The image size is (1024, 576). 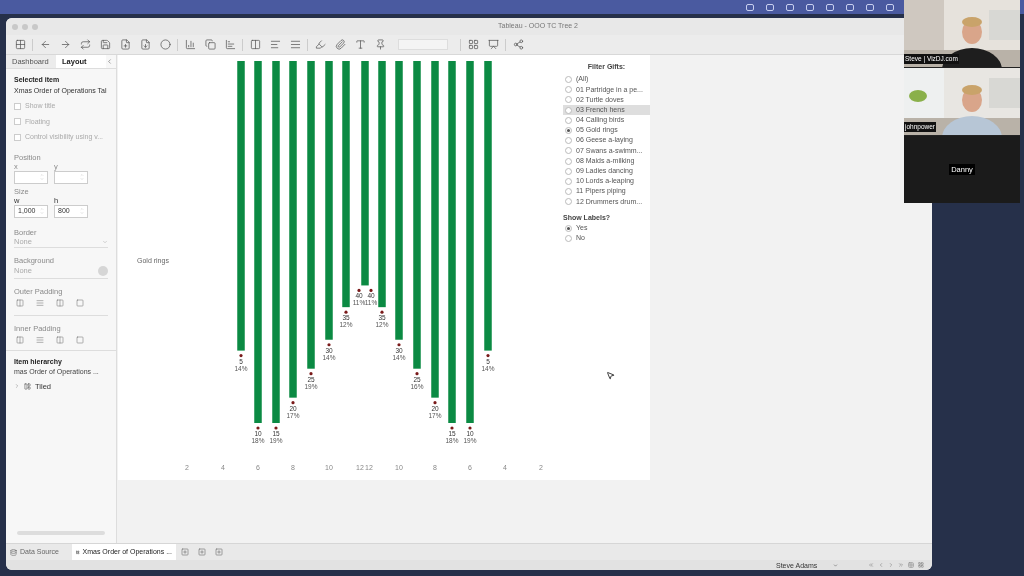 I want to click on expand-caret-icon, so click(x=17, y=386).